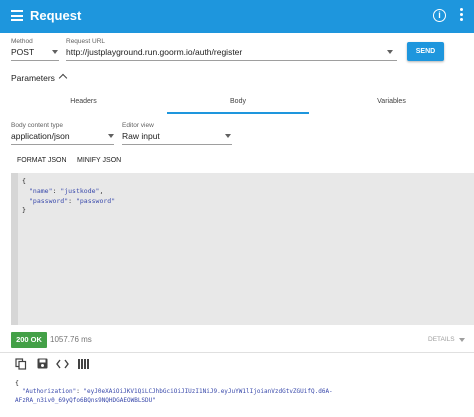  What do you see at coordinates (425, 51) in the screenshot?
I see `send-button: SEND` at bounding box center [425, 51].